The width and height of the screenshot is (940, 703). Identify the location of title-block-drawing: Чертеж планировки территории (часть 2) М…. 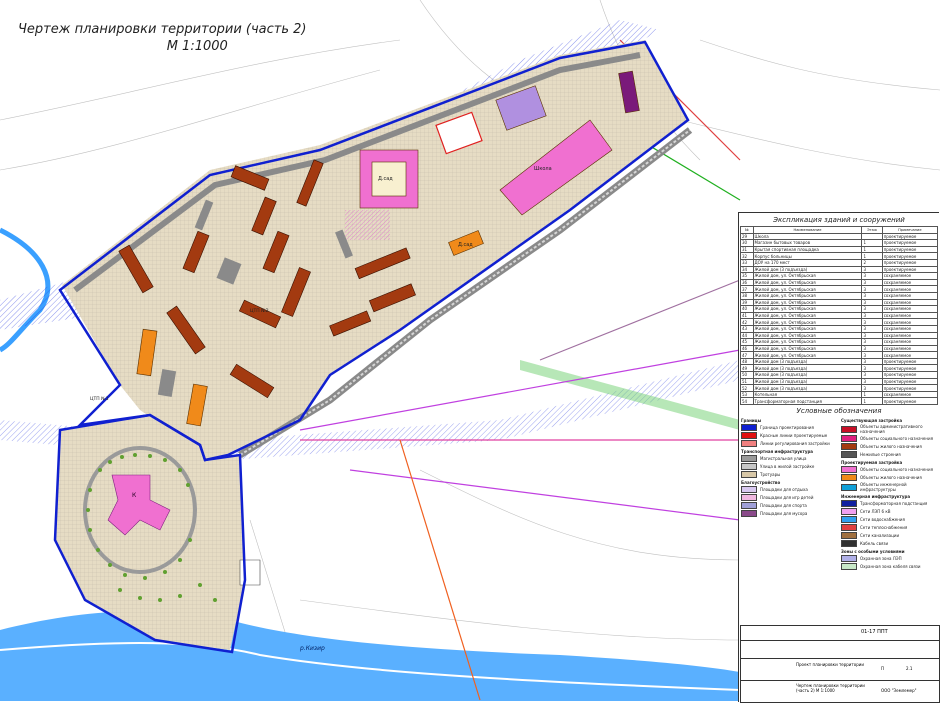
(830, 688).